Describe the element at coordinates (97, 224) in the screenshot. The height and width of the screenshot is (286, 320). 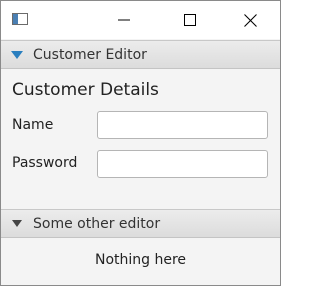
I see `pane-title: Some other editor` at that location.